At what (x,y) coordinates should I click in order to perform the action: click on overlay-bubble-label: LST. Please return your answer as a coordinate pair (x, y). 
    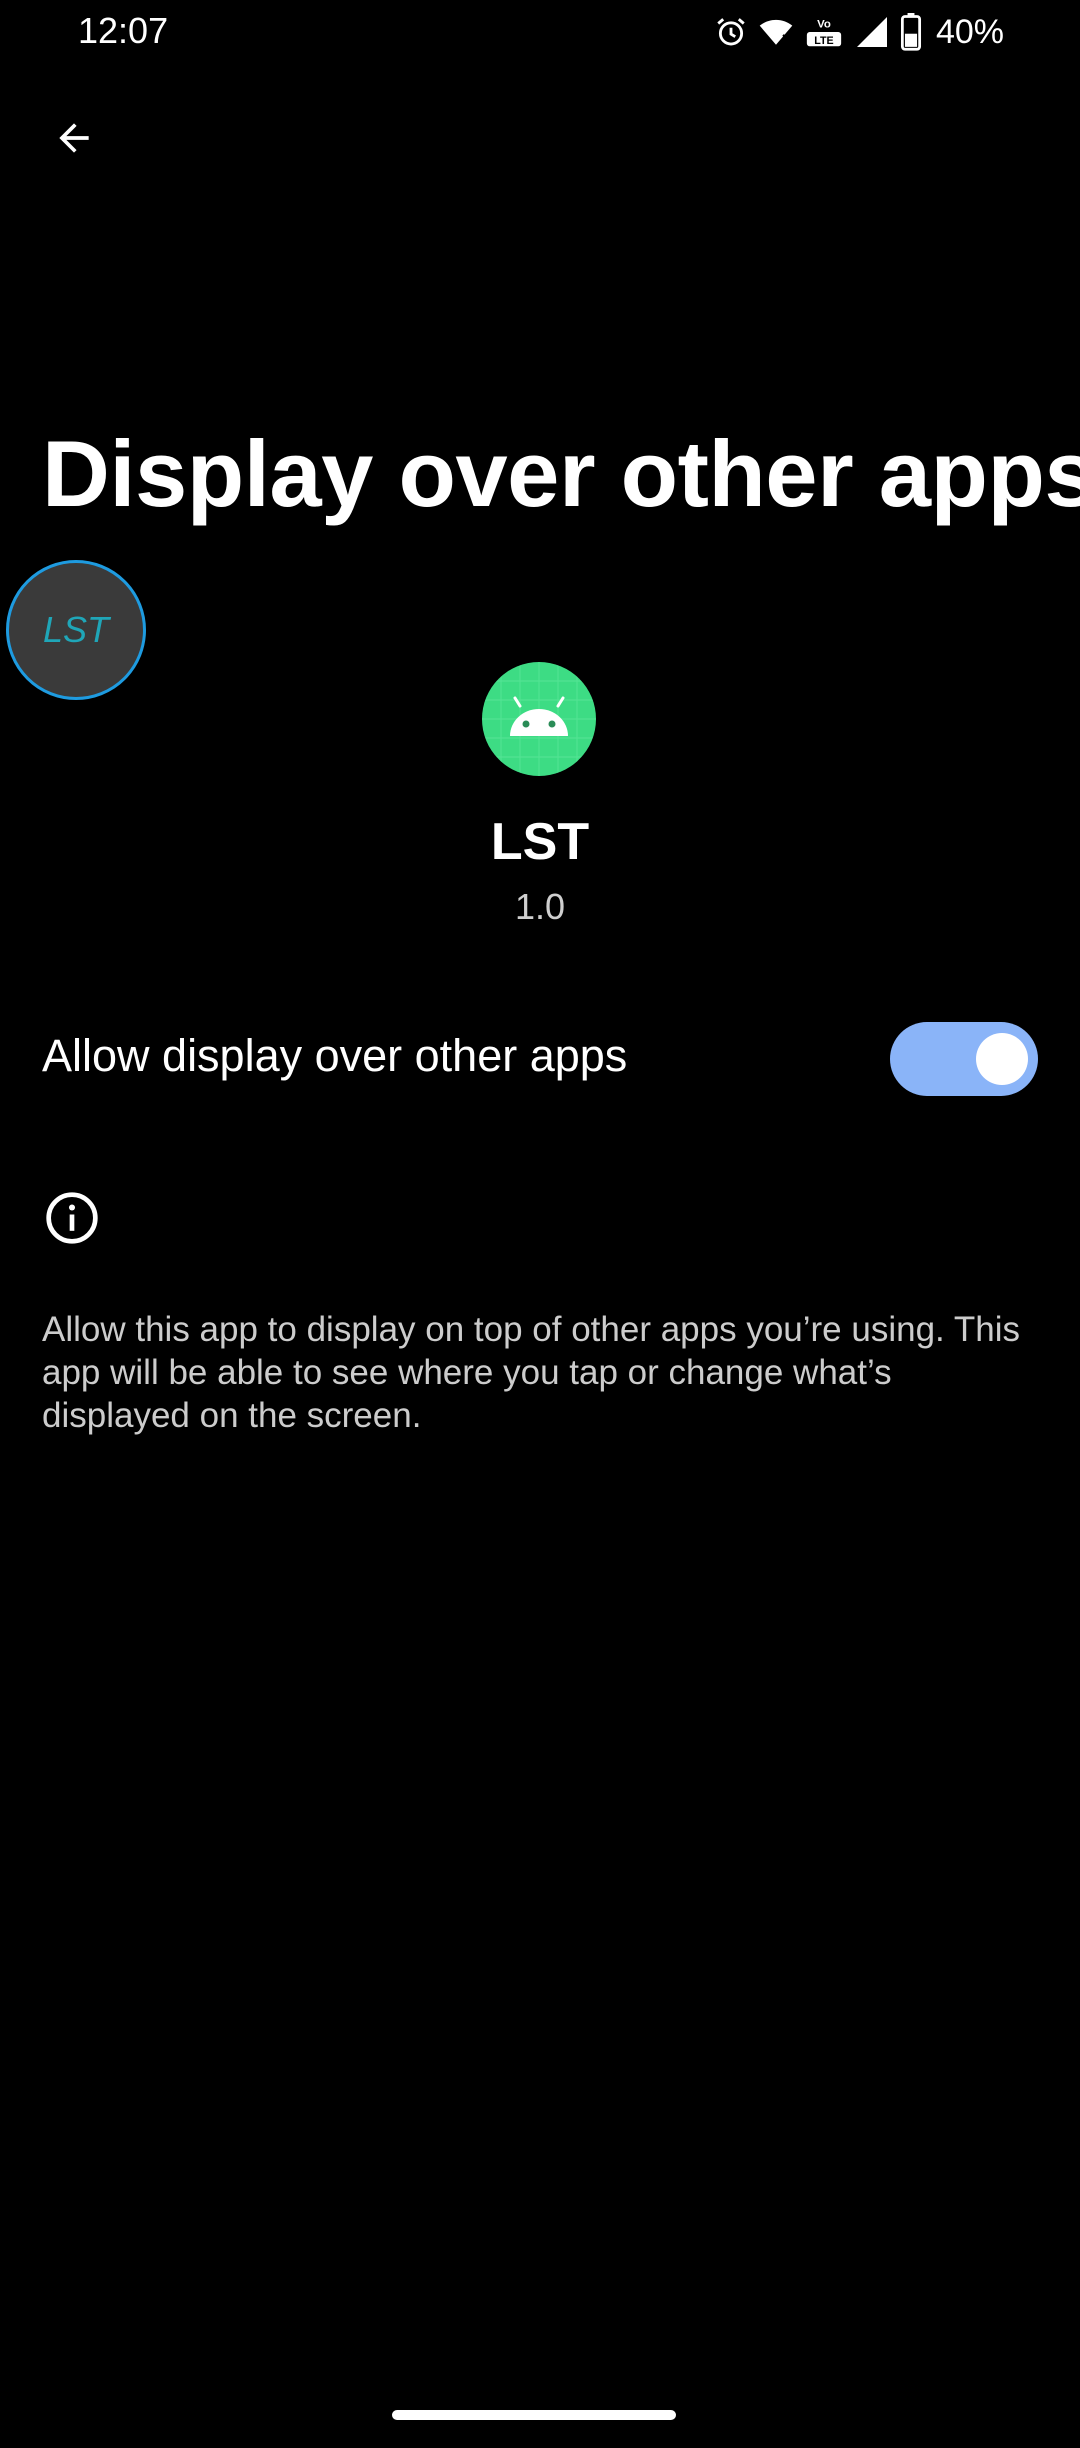
    Looking at the image, I should click on (76, 629).